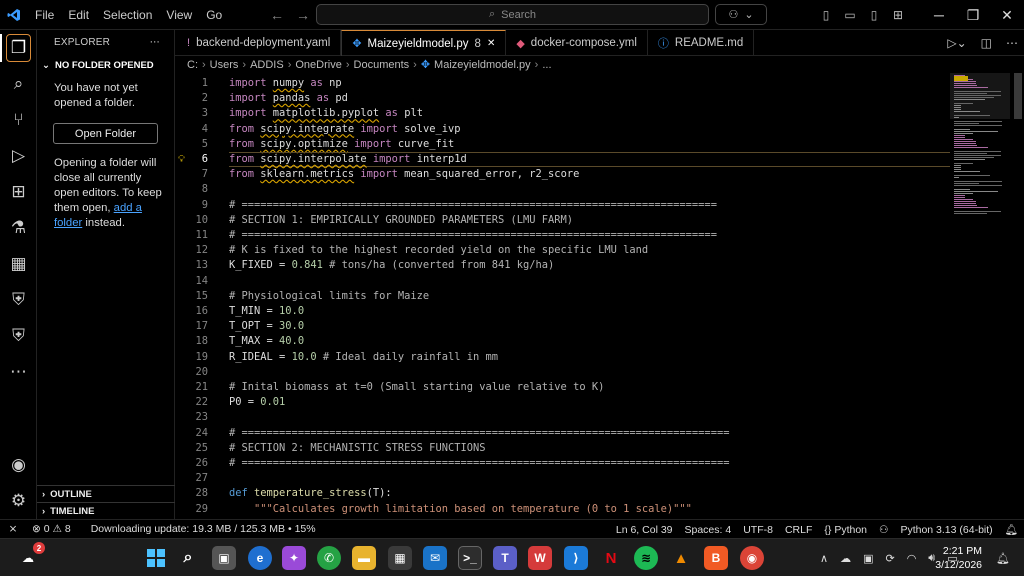 This screenshot has width=1024, height=576. I want to click on edge-icon: e, so click(260, 558).